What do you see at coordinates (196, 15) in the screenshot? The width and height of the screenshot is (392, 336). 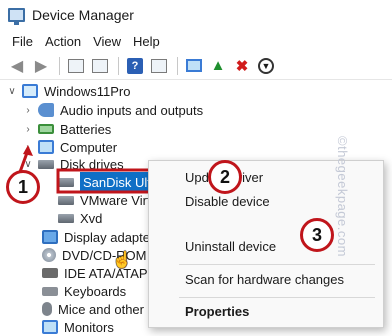 I see `title-bar: Device Manager` at bounding box center [196, 15].